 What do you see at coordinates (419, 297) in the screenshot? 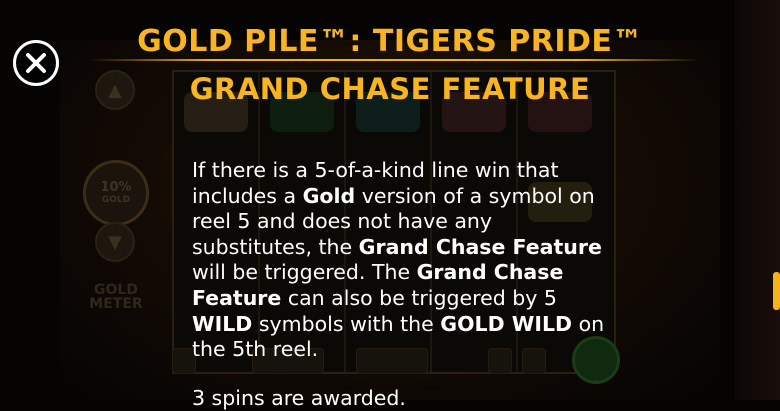
I see `text-run: can also be triggered by 5` at bounding box center [419, 297].